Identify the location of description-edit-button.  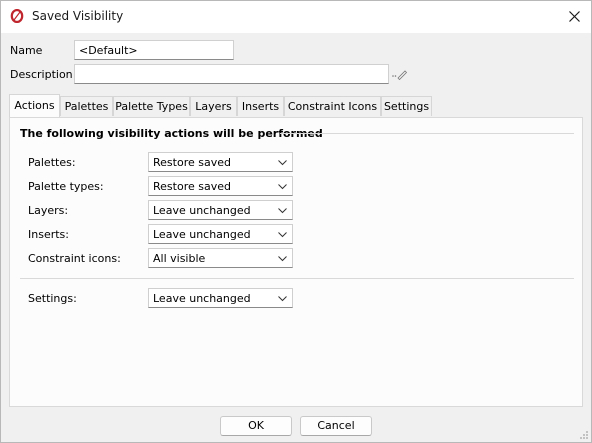
(400, 74).